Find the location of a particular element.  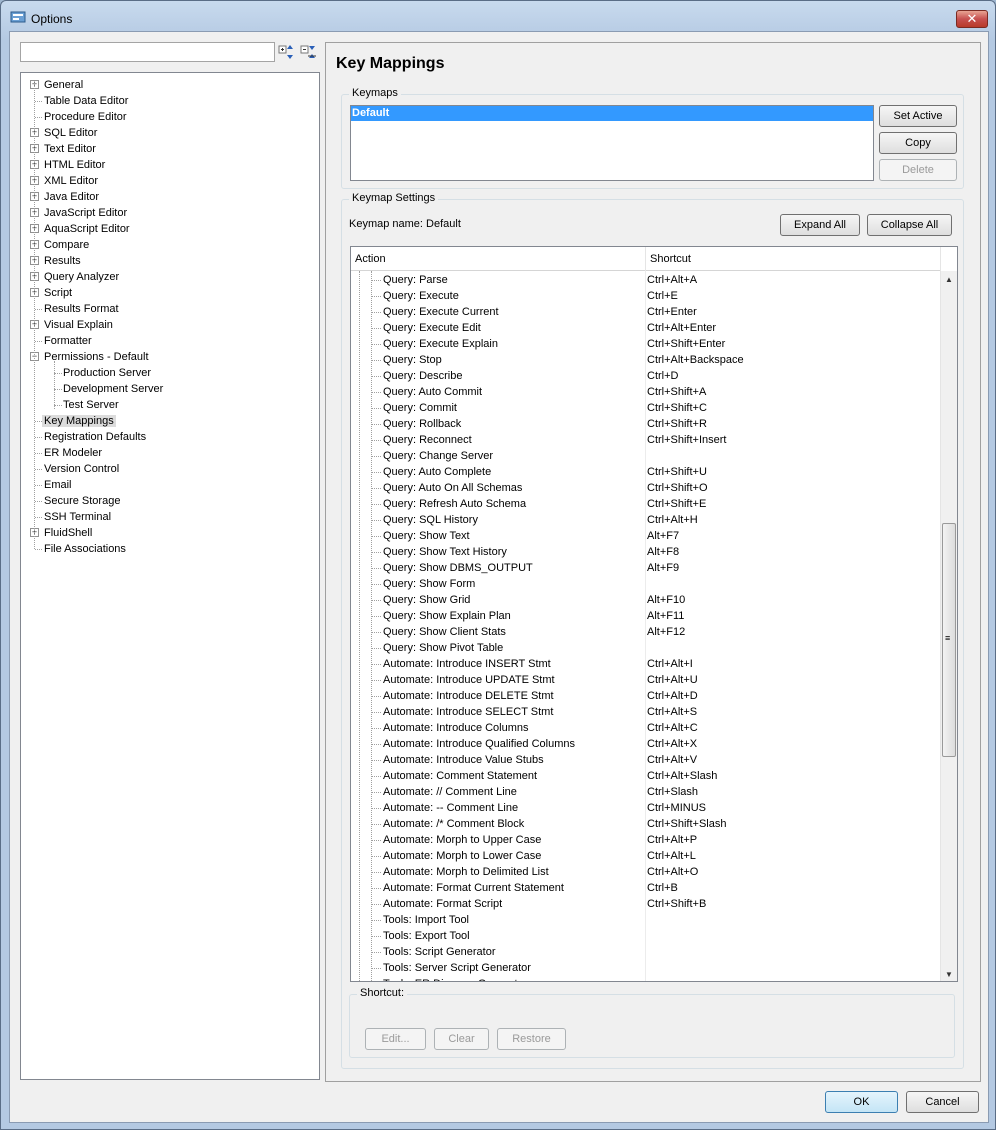

tree-item: Compare is located at coordinates (66, 245).